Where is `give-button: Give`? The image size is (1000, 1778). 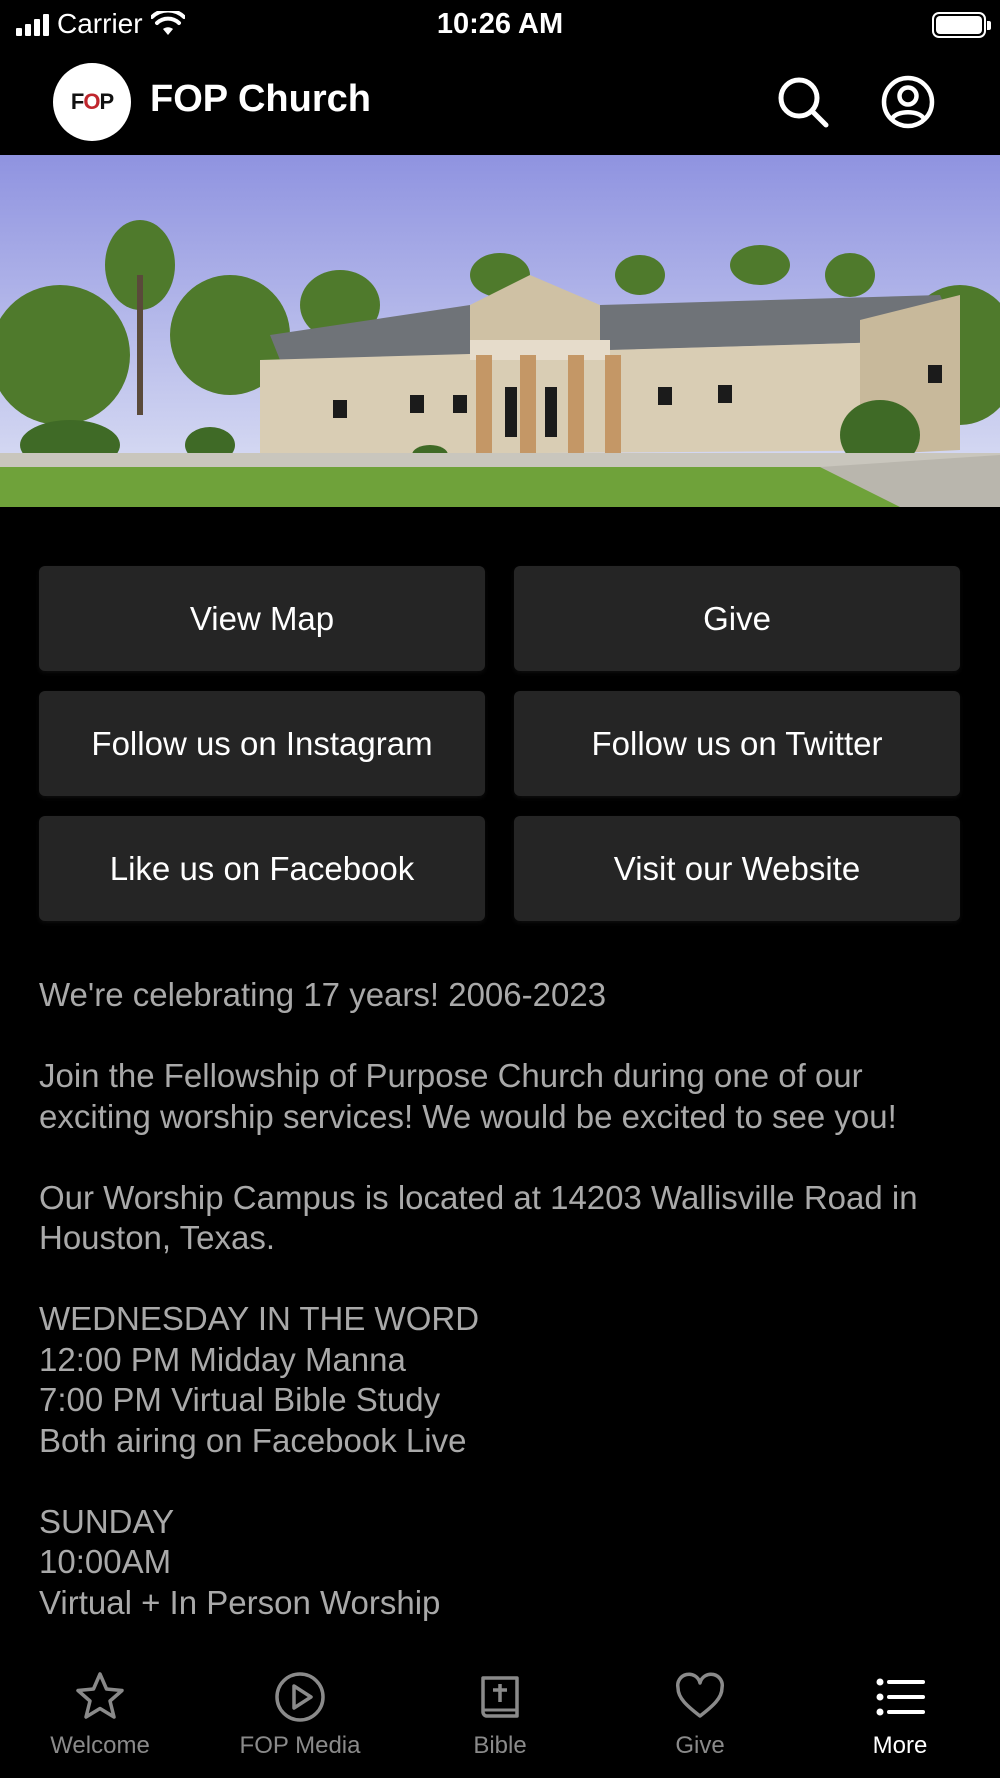
give-button: Give is located at coordinates (737, 618).